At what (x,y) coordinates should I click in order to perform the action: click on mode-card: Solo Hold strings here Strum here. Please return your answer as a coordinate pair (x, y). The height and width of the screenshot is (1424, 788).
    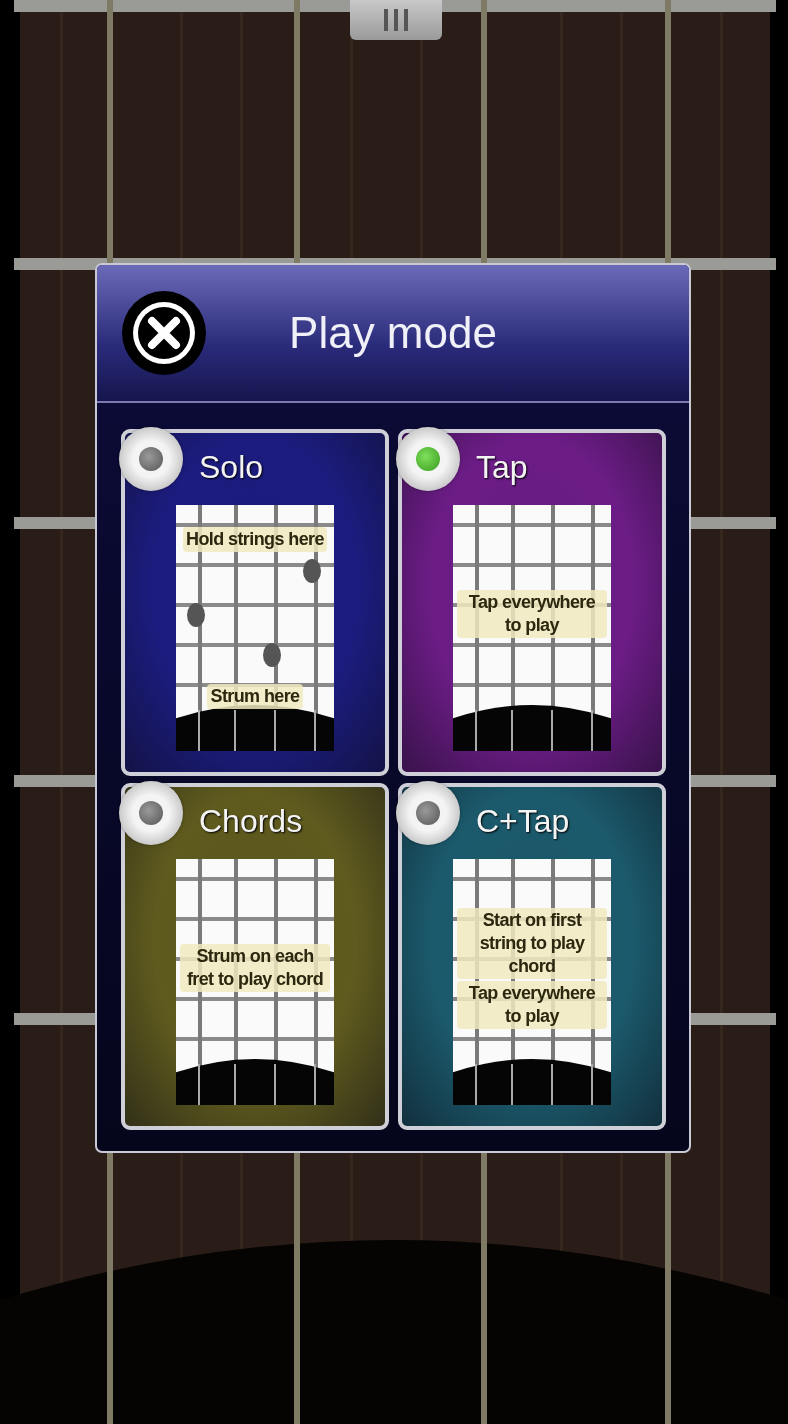
    Looking at the image, I should click on (255, 602).